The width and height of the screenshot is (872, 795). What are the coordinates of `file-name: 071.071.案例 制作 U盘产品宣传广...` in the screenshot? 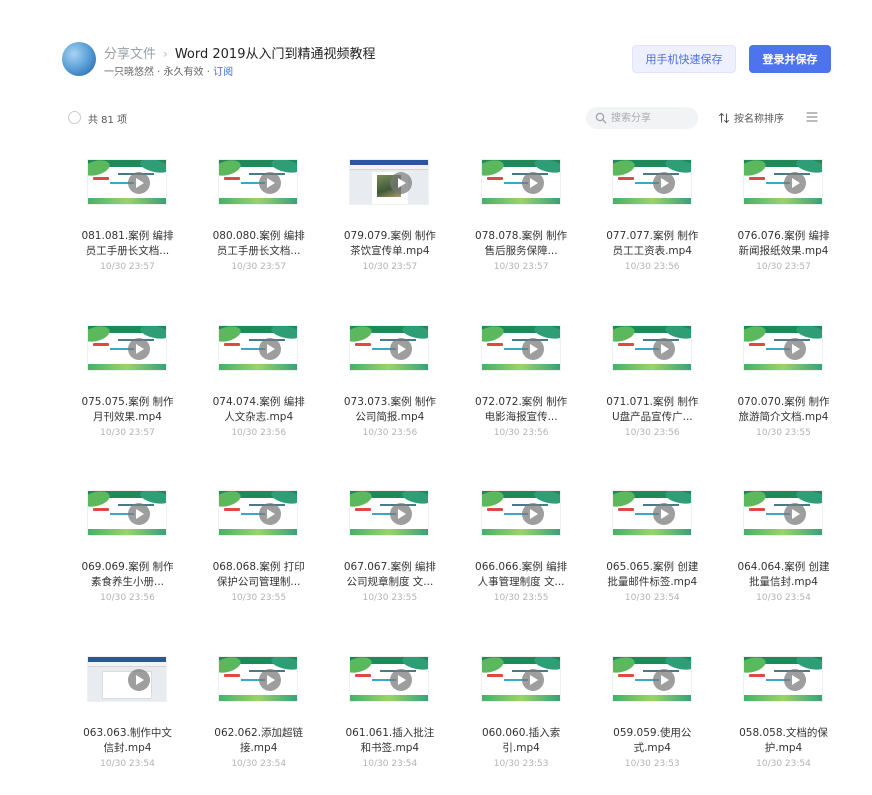 It's located at (652, 410).